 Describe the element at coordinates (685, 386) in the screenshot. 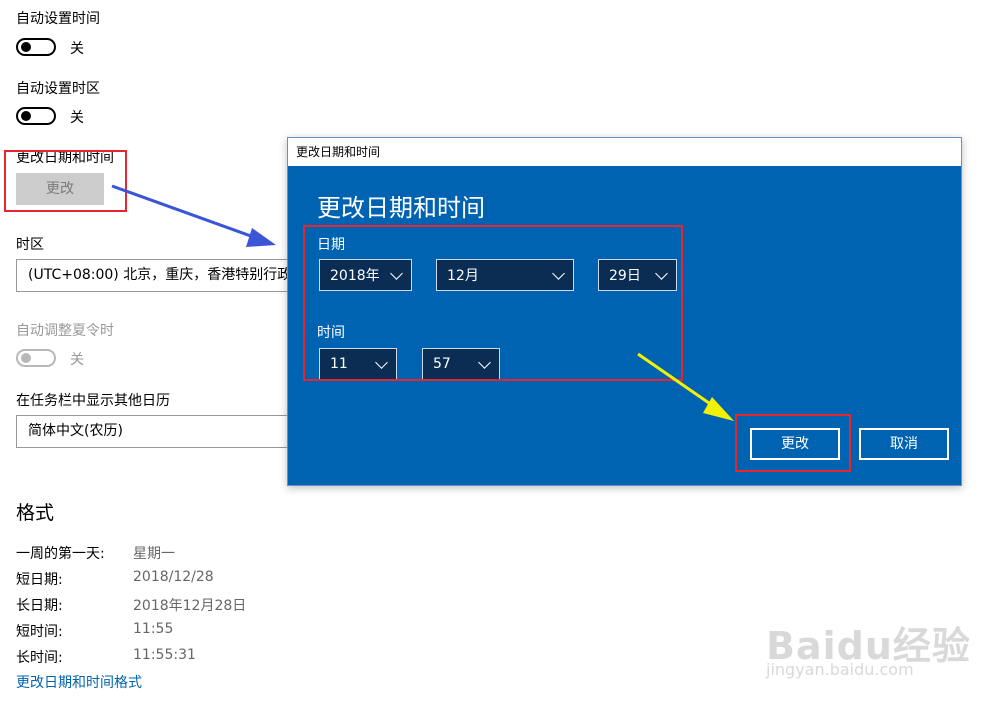

I see `yellow-arrow-icon` at that location.